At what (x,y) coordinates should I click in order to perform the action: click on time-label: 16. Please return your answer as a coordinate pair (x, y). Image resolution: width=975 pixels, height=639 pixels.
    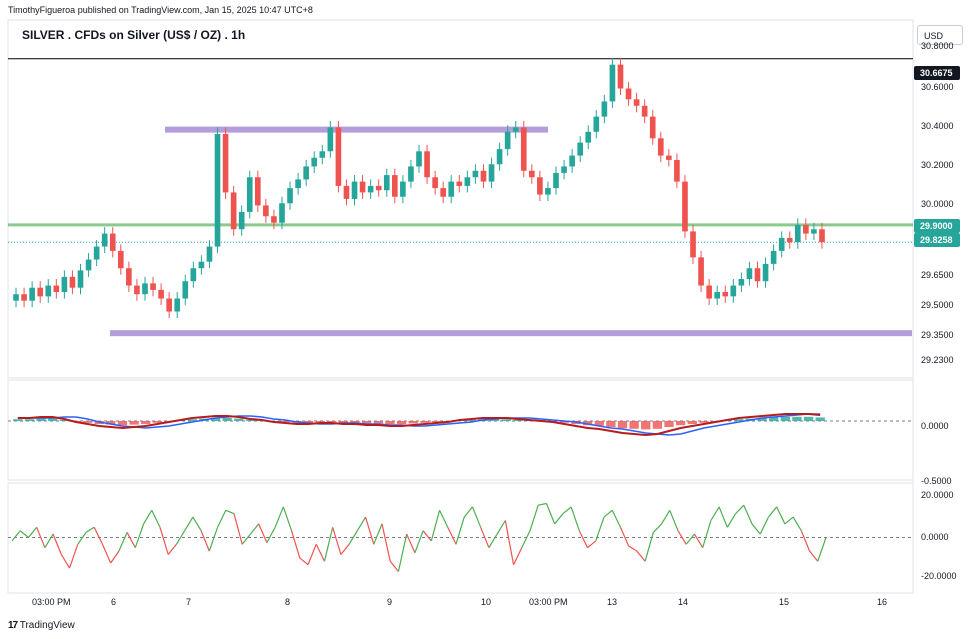
    Looking at the image, I should click on (882, 602).